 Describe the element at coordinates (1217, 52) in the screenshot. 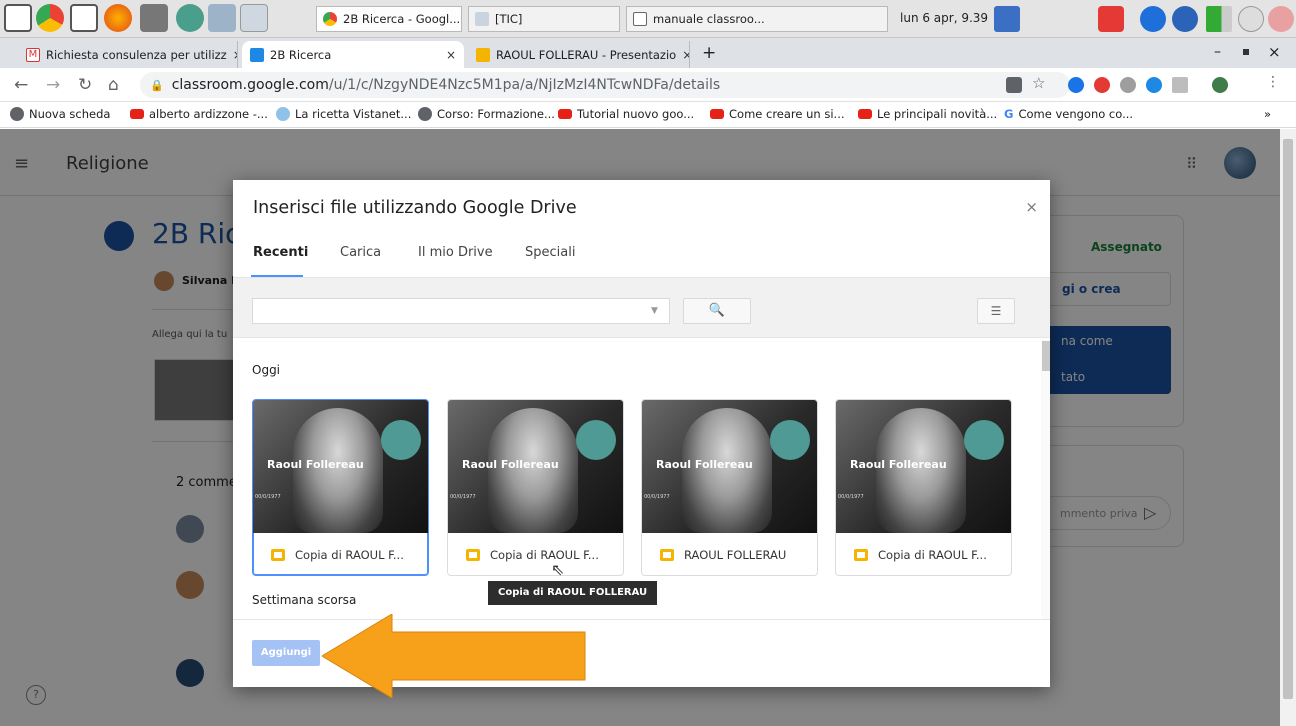

I see `minimize-icon: –` at that location.